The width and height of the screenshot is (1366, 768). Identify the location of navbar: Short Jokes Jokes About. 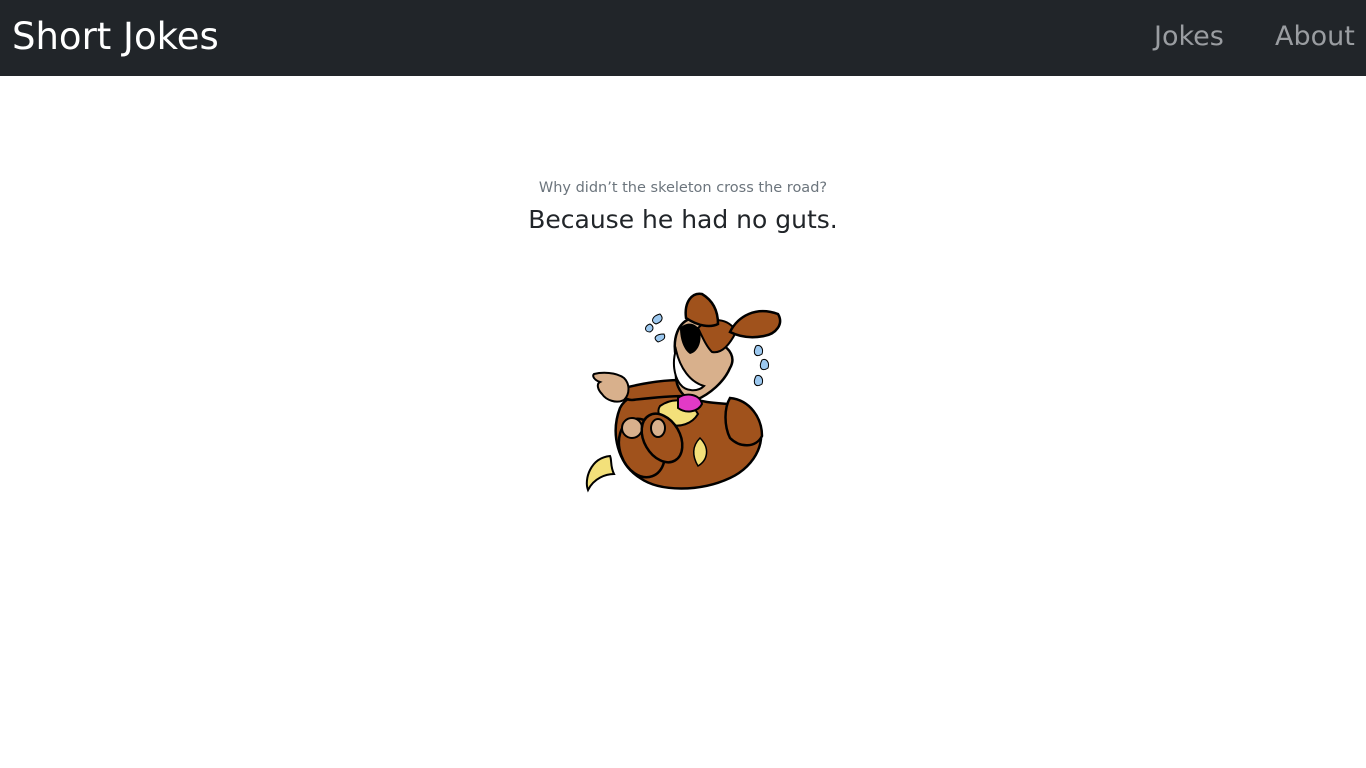
(683, 38).